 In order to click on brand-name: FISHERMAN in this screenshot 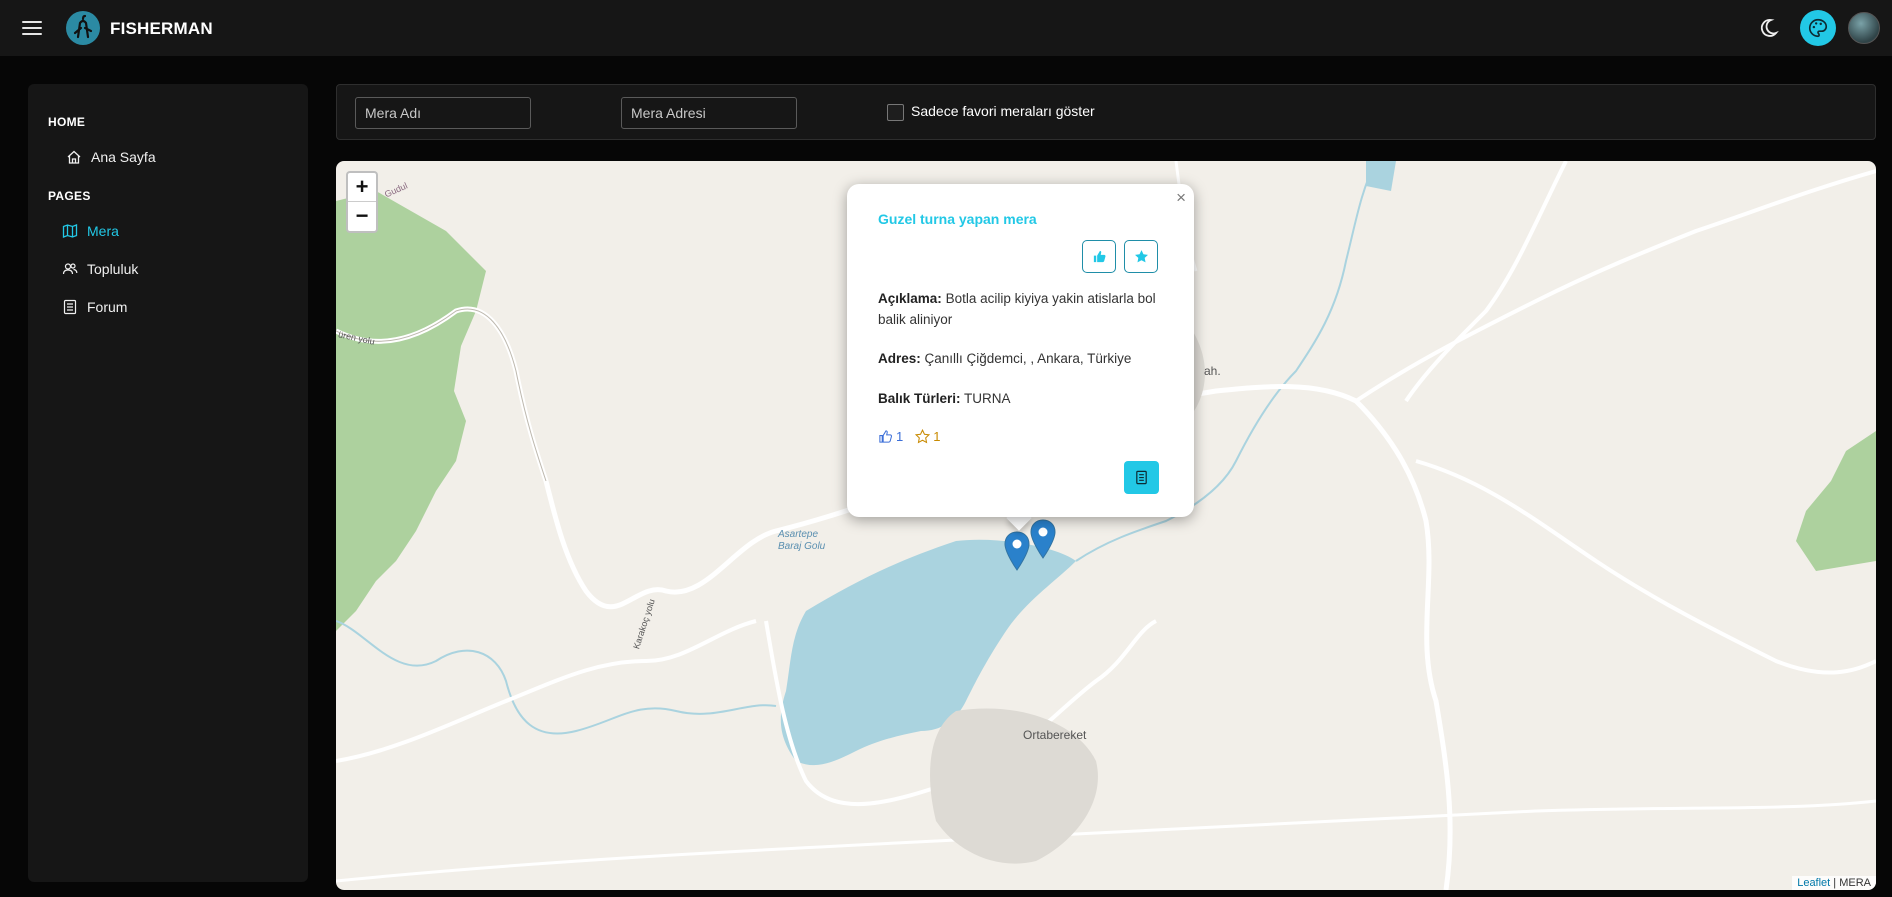, I will do `click(161, 29)`.